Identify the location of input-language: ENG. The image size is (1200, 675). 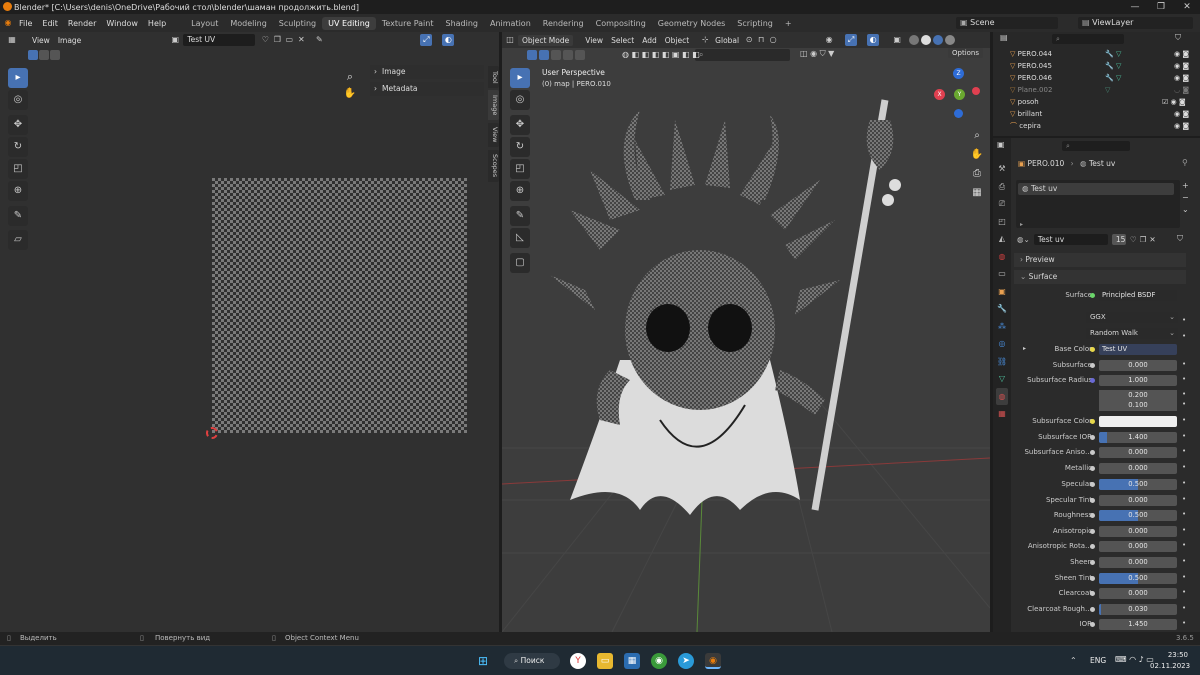
(1098, 660).